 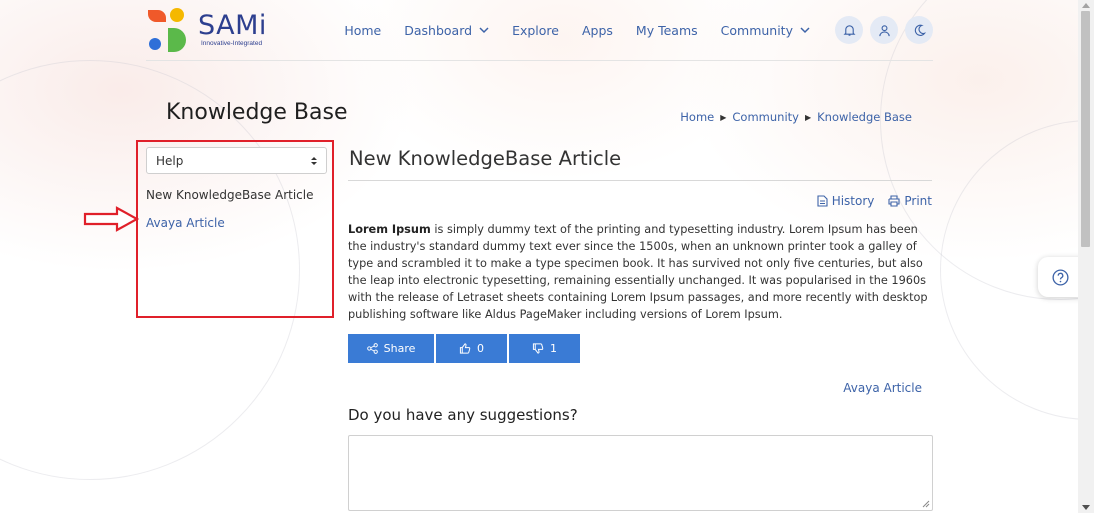 What do you see at coordinates (167, 30) in the screenshot?
I see `logo-mark-icon` at bounding box center [167, 30].